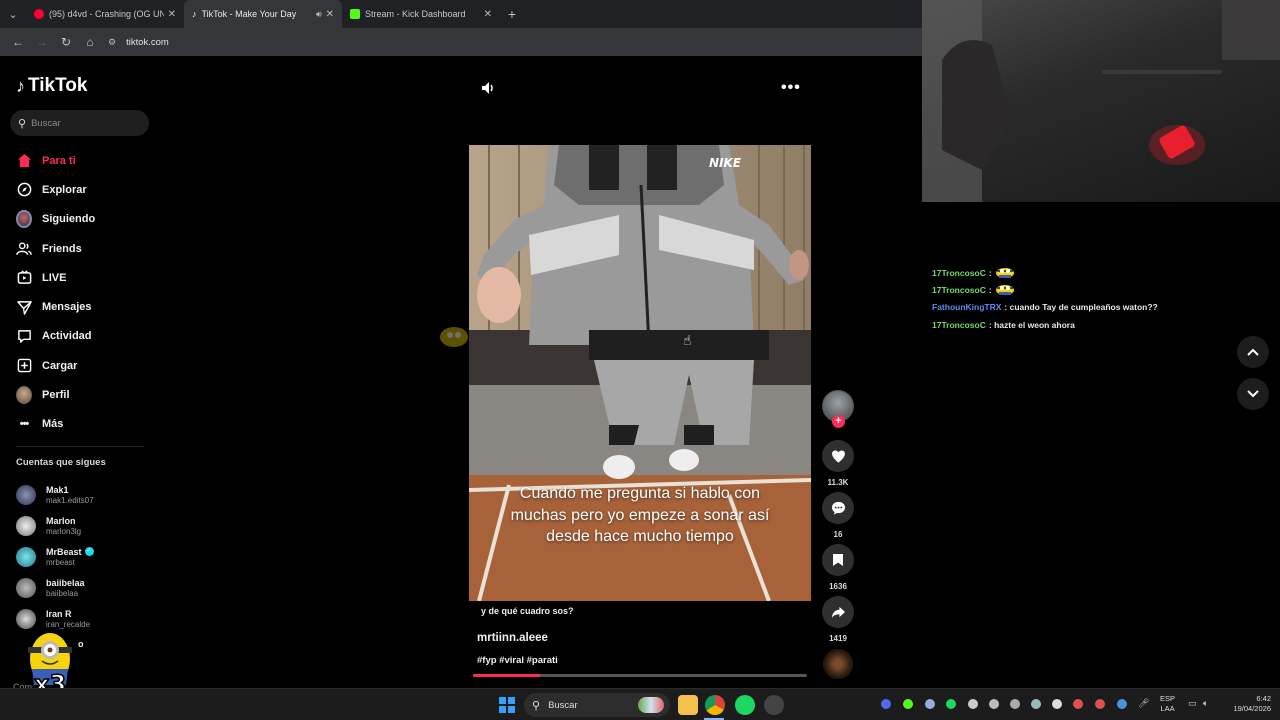  What do you see at coordinates (55, 587) in the screenshot?
I see `following-item: baiibelaa baiibelaa` at bounding box center [55, 587].